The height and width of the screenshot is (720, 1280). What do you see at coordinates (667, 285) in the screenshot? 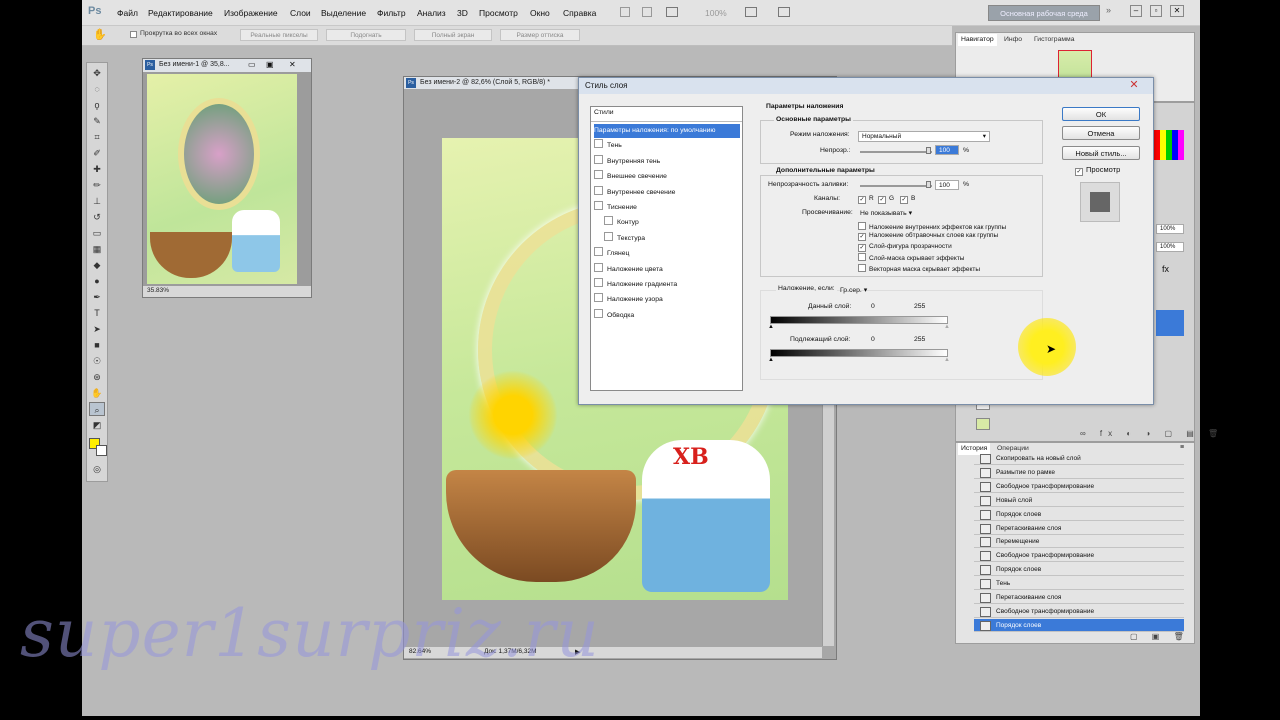
I see `style-item: Наложение градиента` at bounding box center [667, 285].